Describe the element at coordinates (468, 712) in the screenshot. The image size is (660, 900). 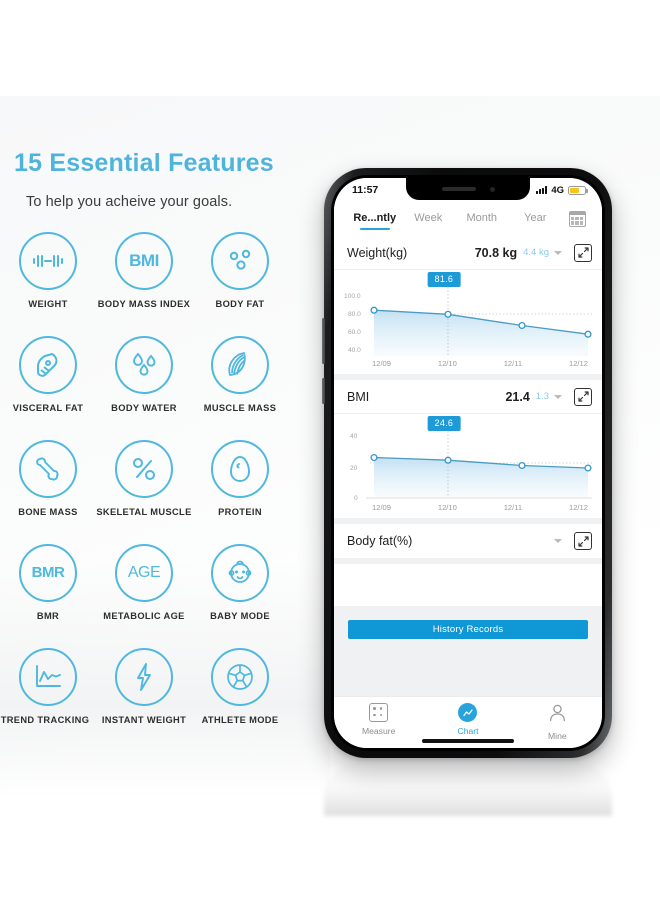
I see `chart-line-icon` at that location.